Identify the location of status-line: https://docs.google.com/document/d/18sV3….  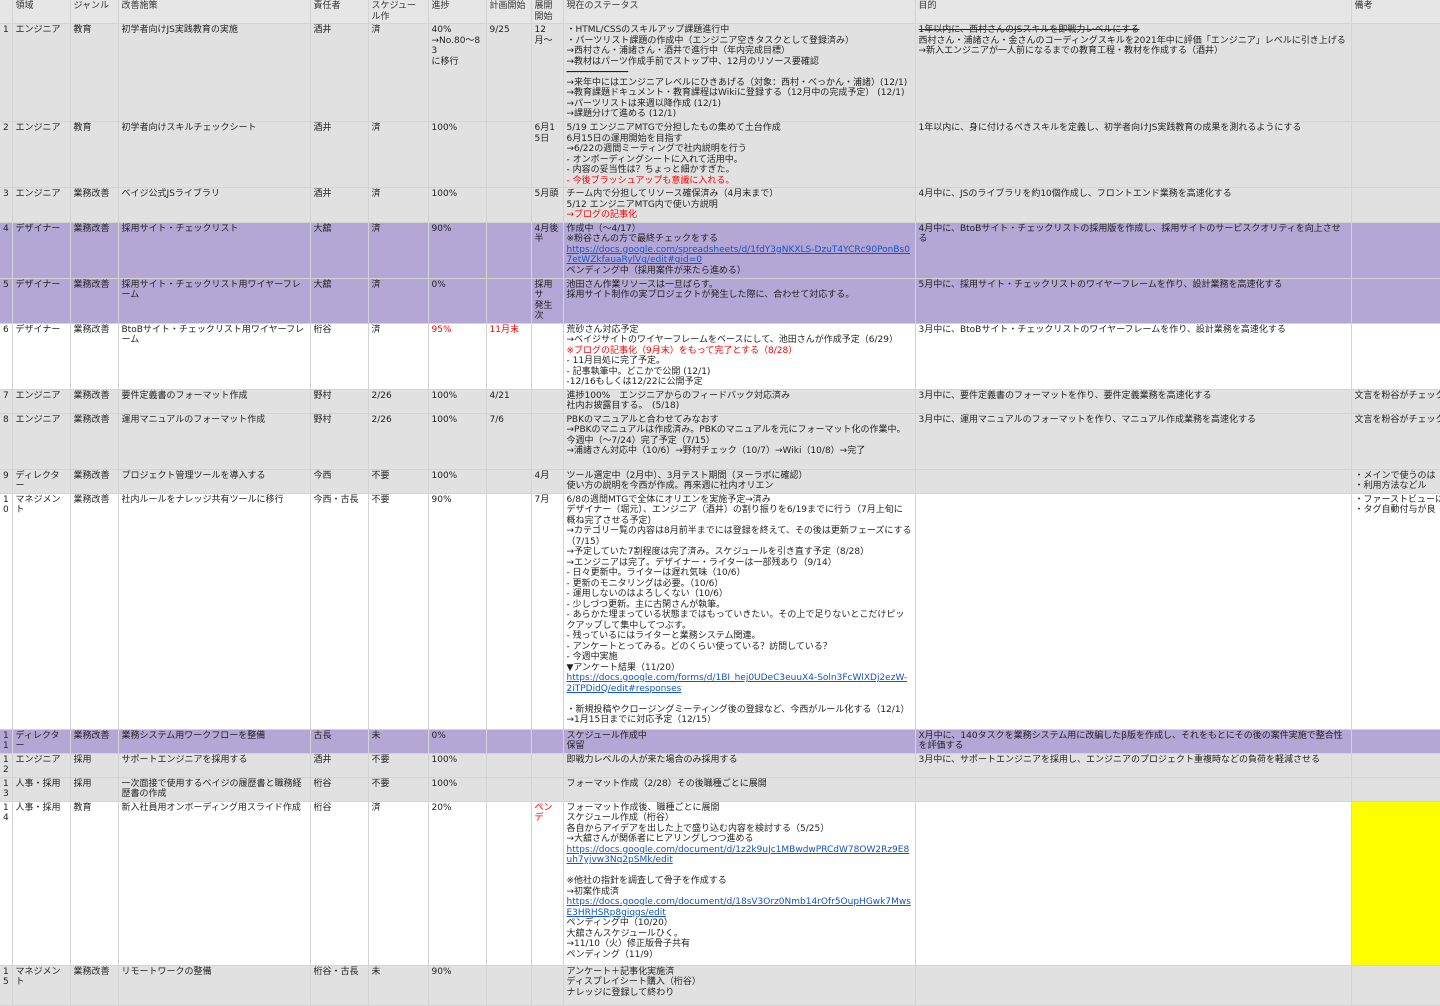
(739, 907).